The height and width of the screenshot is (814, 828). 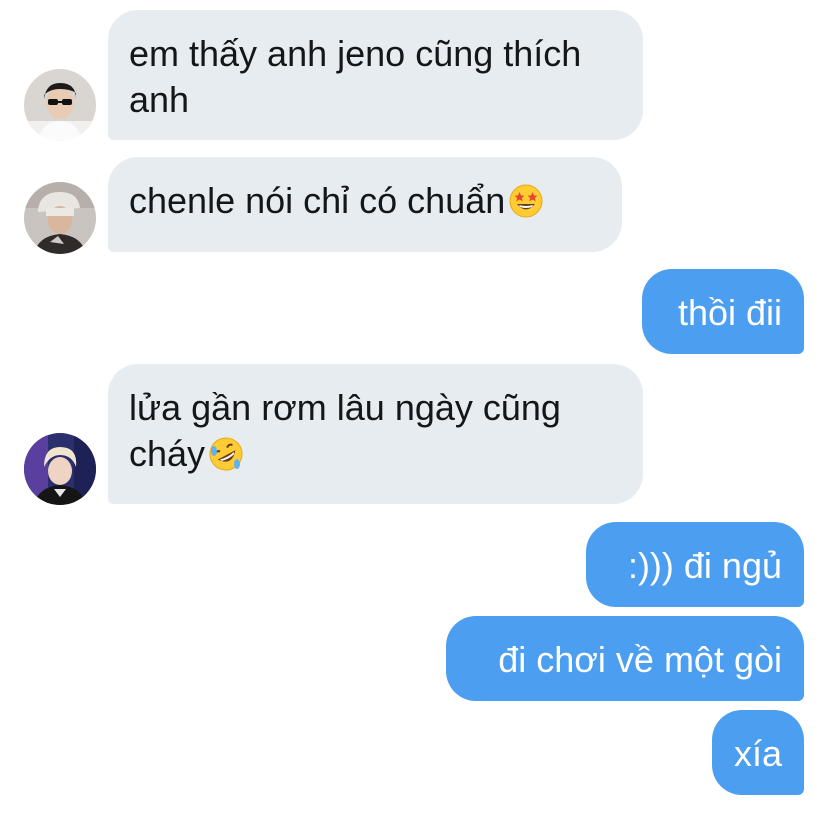 What do you see at coordinates (317, 200) in the screenshot?
I see `message-text: chenle nói chỉ có chuẩn` at bounding box center [317, 200].